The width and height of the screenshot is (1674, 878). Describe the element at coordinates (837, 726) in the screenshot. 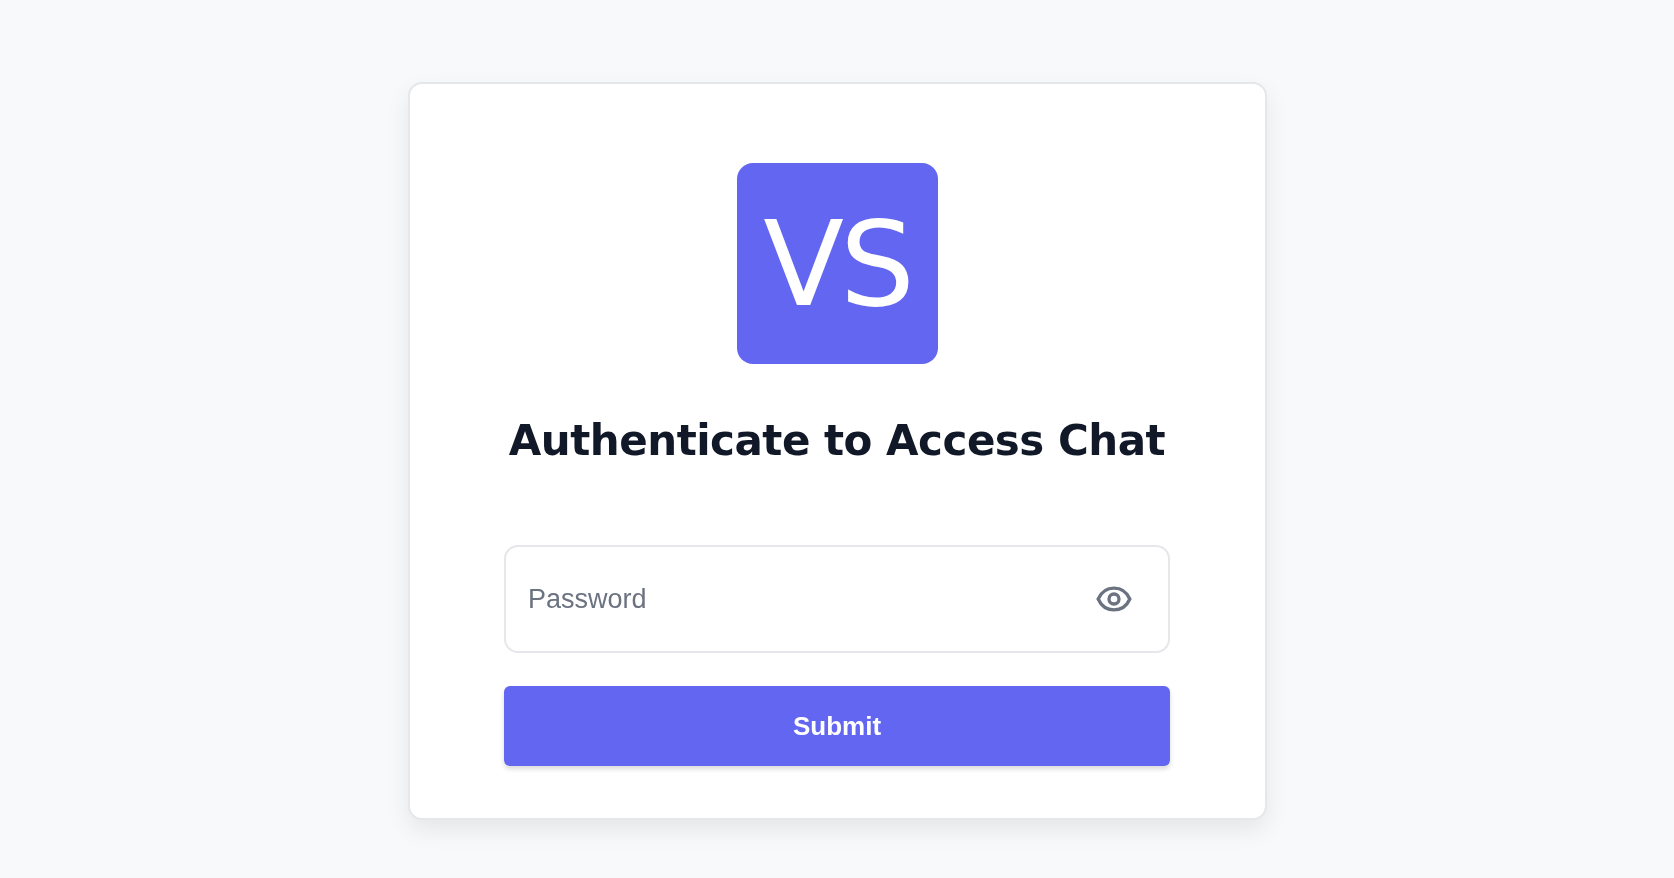

I see `submit-button: Submit` at that location.